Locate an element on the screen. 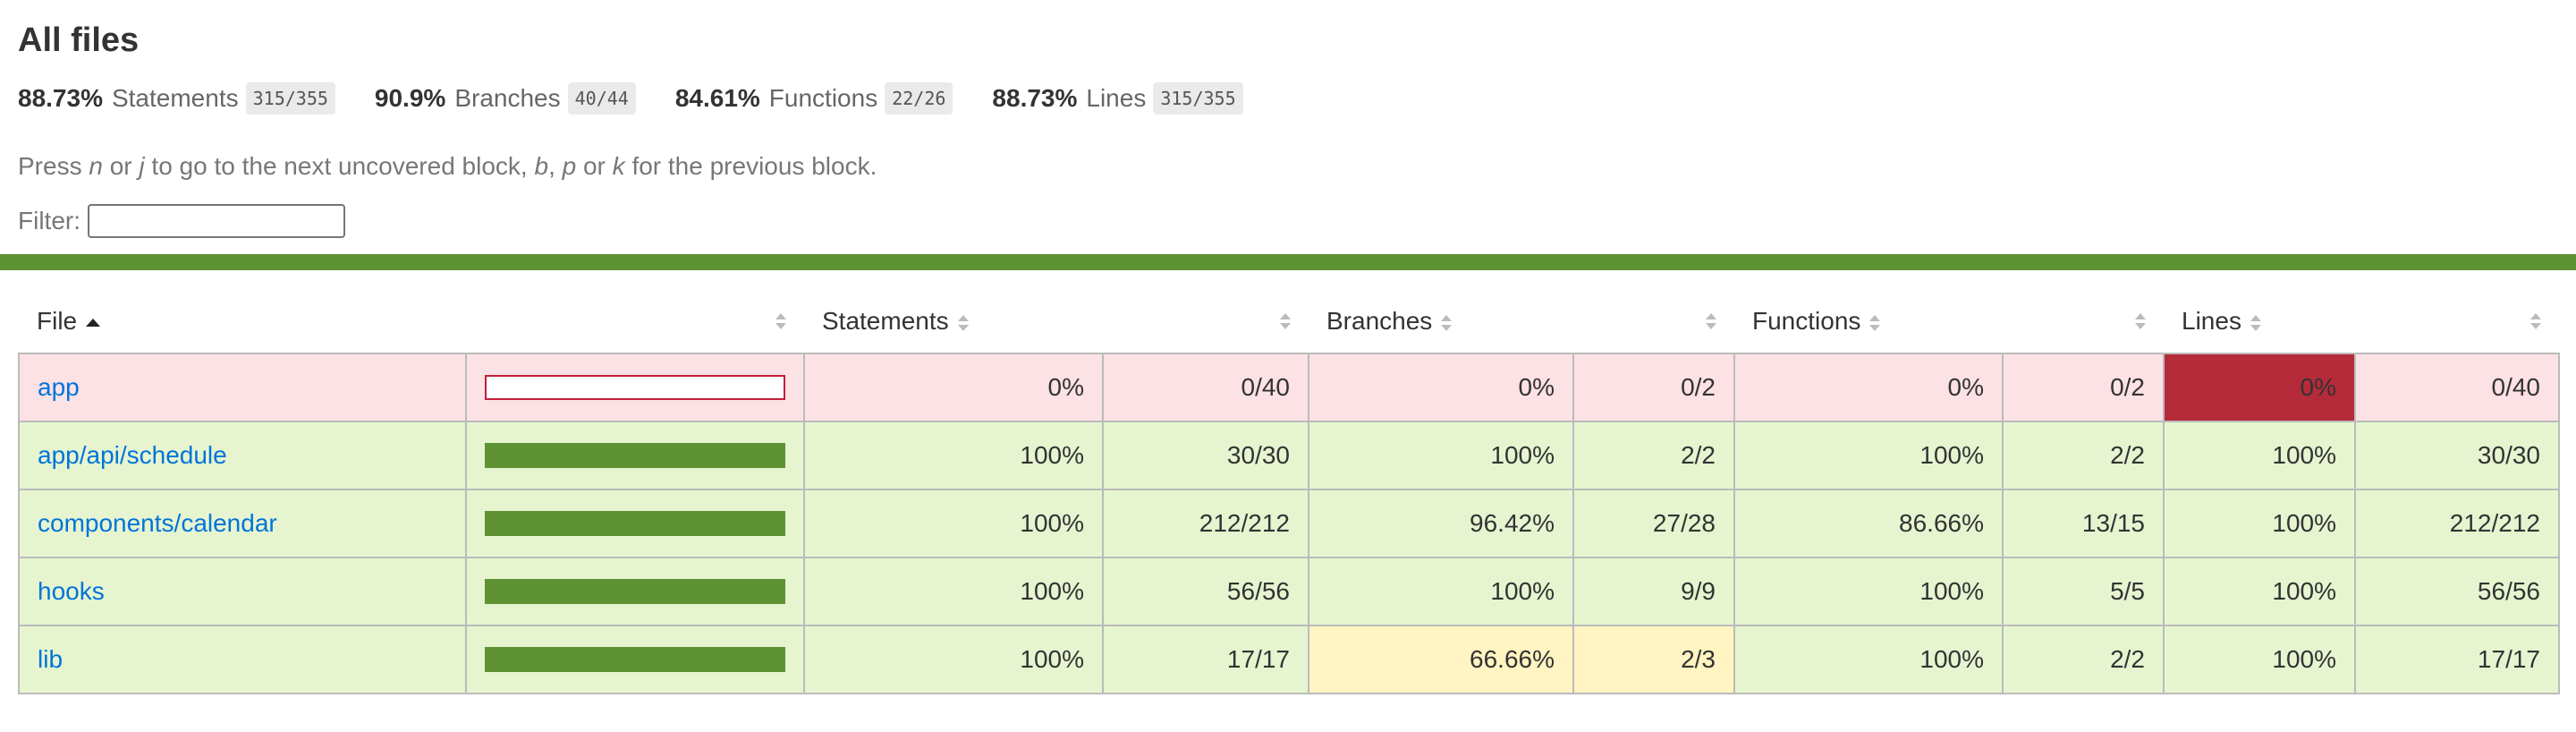 The height and width of the screenshot is (732, 2576). lines-fraction-cell: 212/212 is located at coordinates (2457, 524).